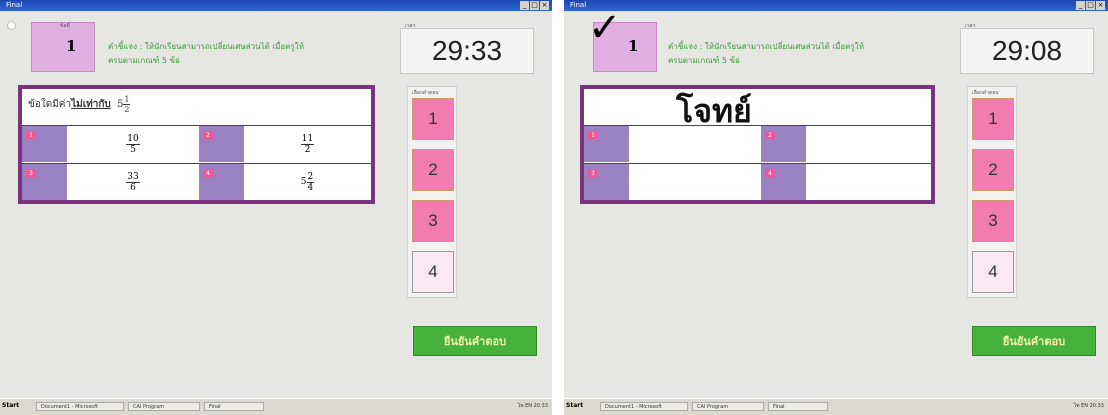 This screenshot has height=415, width=1108. What do you see at coordinates (50, 104) in the screenshot?
I see `question-prefix: ข้อใดมีค่า` at bounding box center [50, 104].